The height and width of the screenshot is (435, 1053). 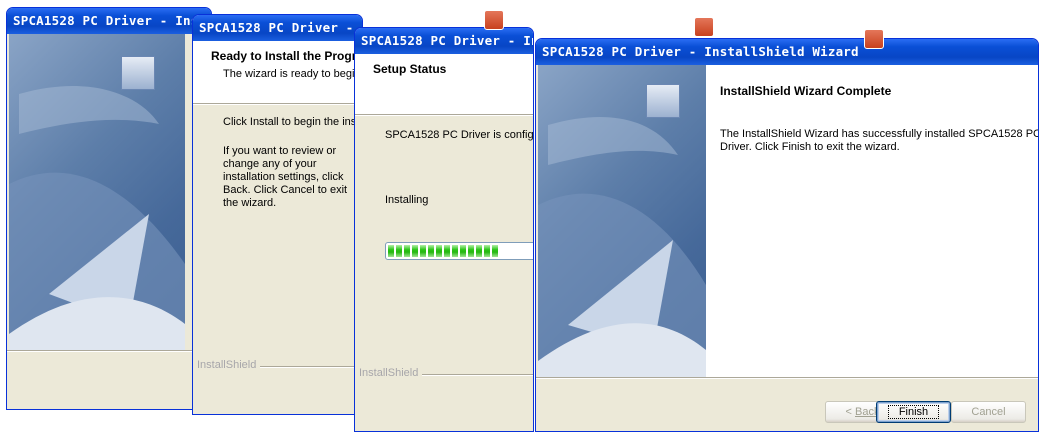 What do you see at coordinates (292, 122) in the screenshot?
I see `instruction-text: Click Install to begin the installation.` at bounding box center [292, 122].